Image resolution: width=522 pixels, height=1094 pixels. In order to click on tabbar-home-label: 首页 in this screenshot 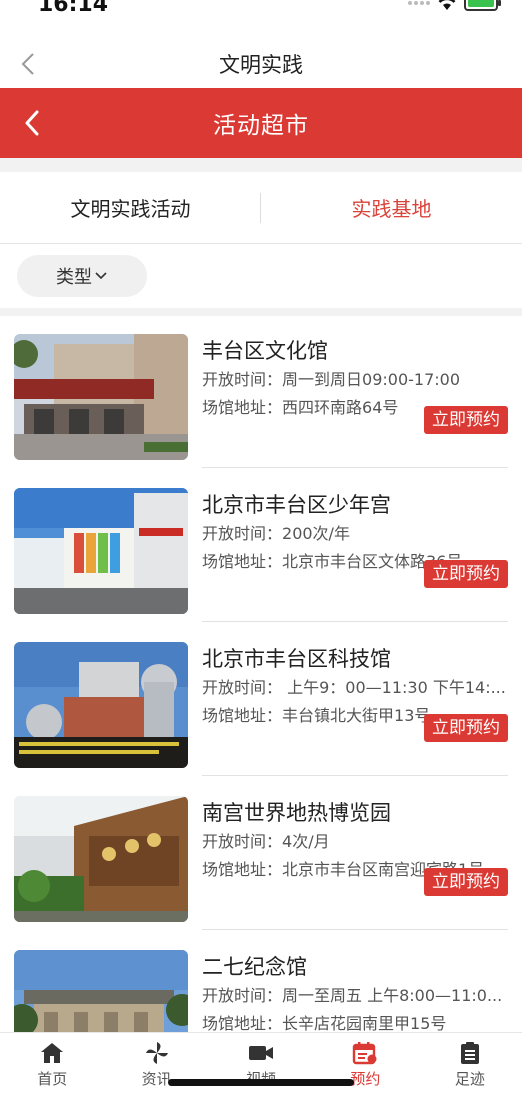, I will do `click(52, 1079)`.